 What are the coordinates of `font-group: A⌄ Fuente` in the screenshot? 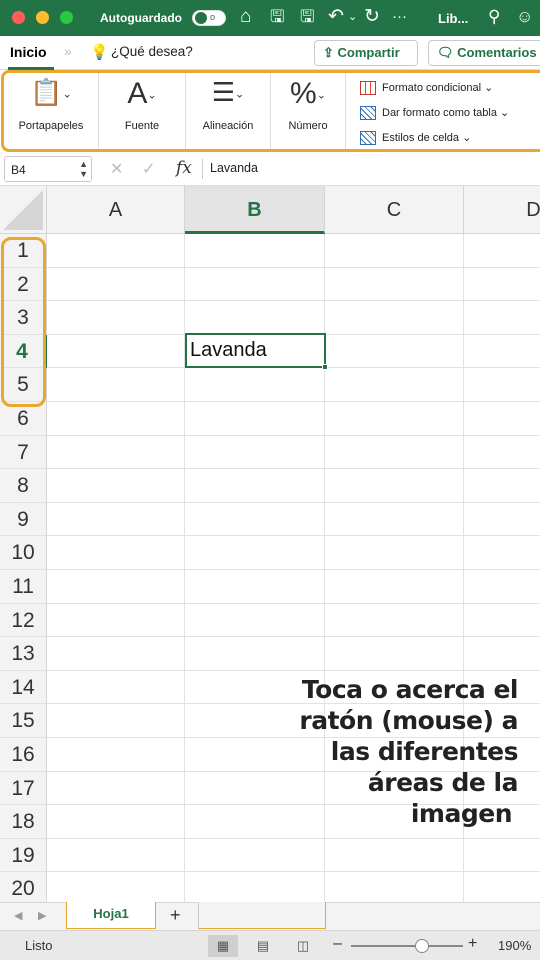 It's located at (142, 111).